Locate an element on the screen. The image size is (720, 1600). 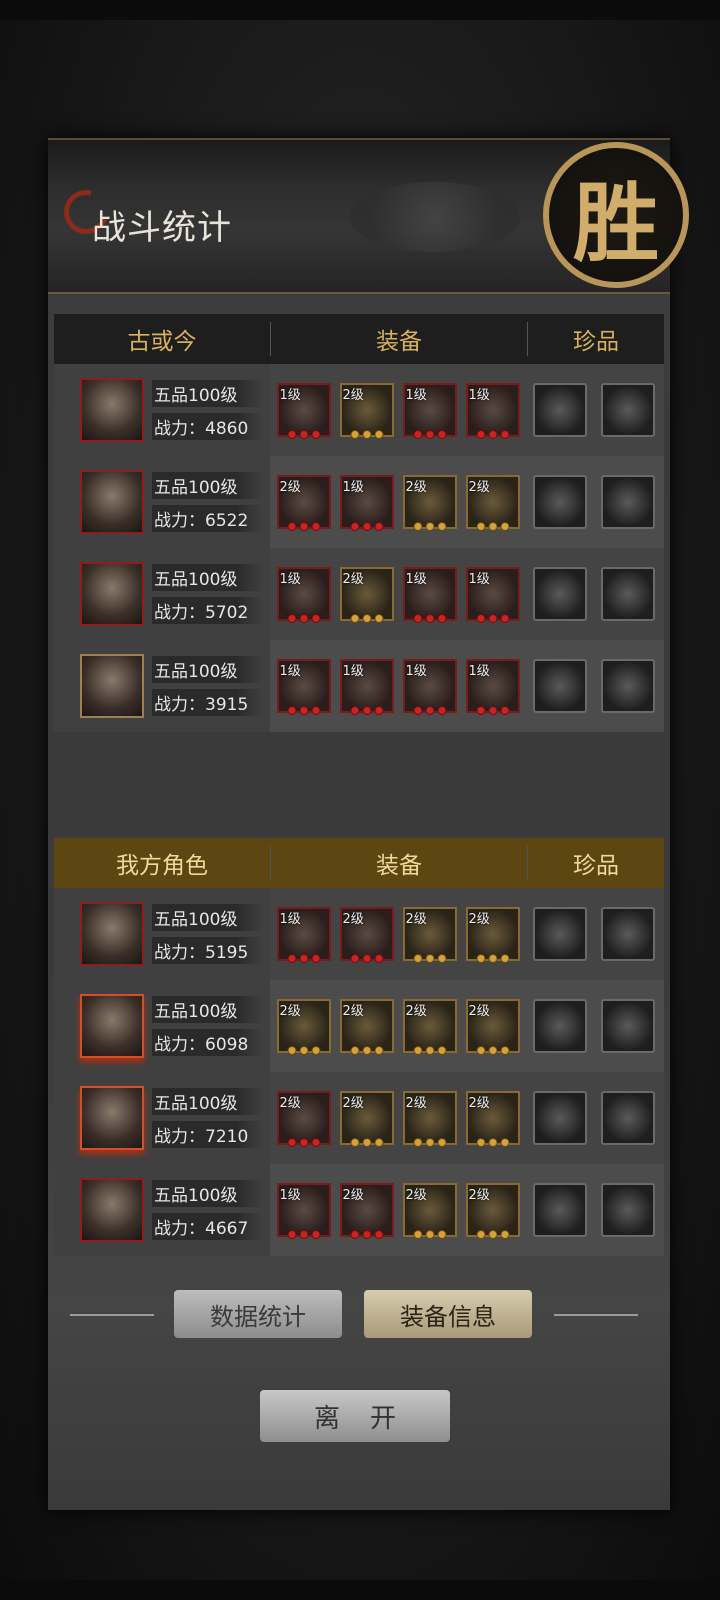
character-info: 五品100级 战力：4860 is located at coordinates (208, 410).